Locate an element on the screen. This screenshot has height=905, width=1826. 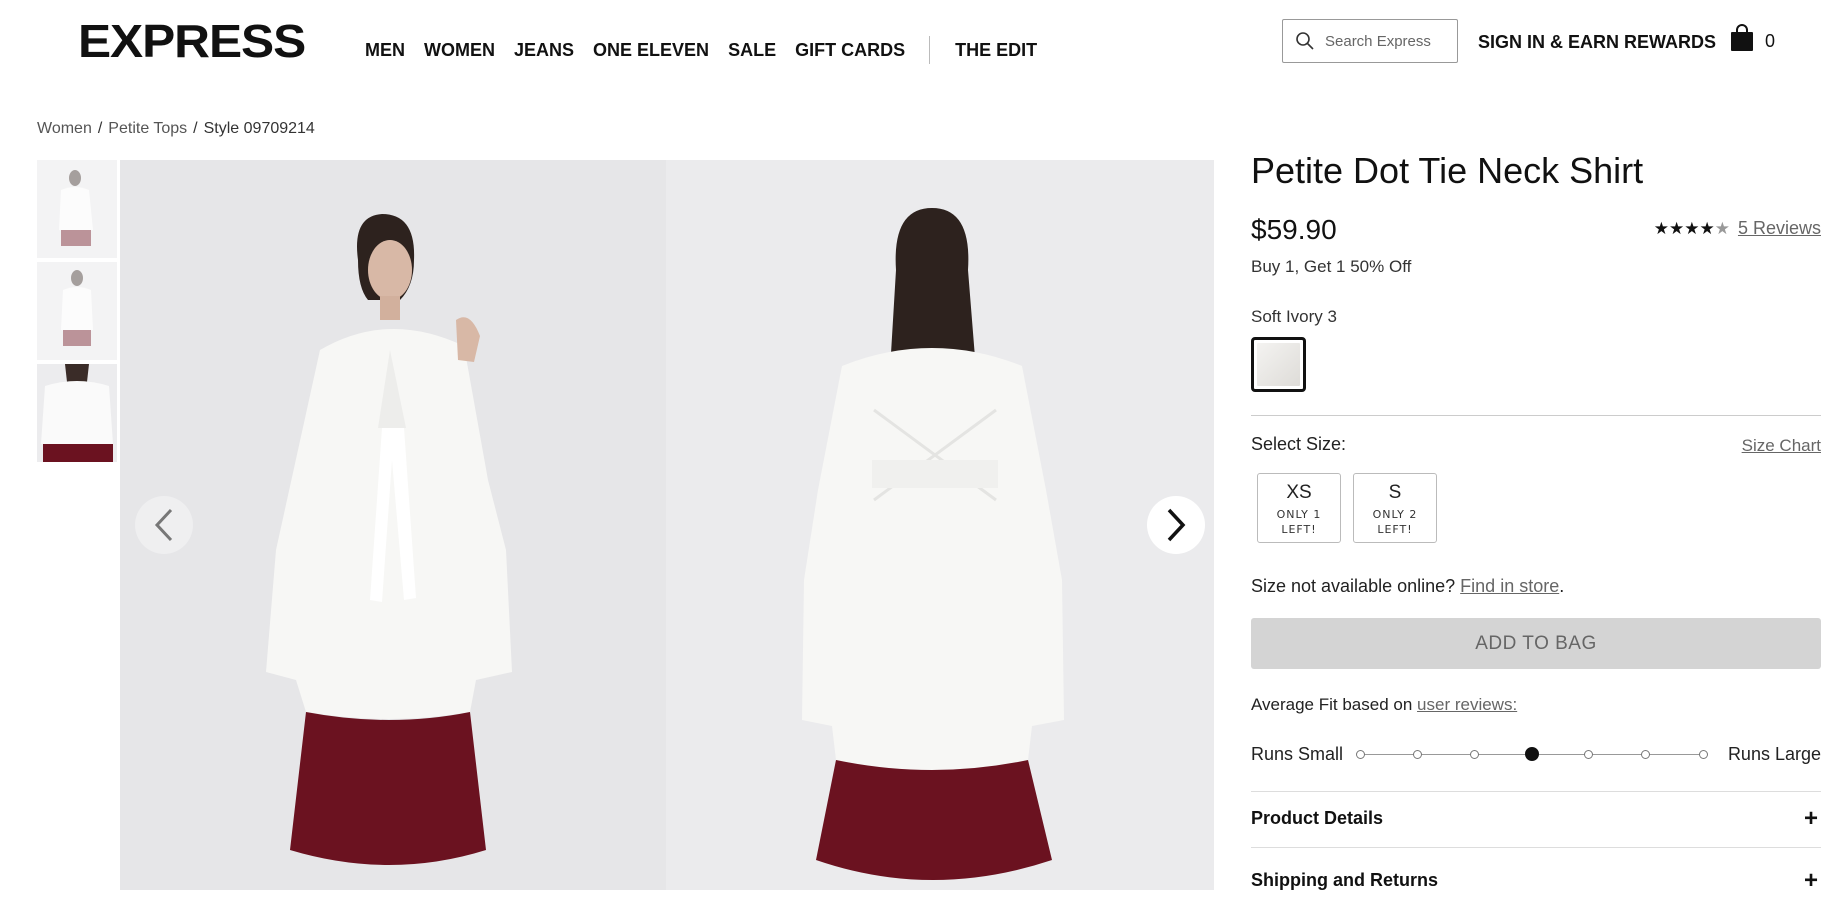
search-box is located at coordinates (1370, 41).